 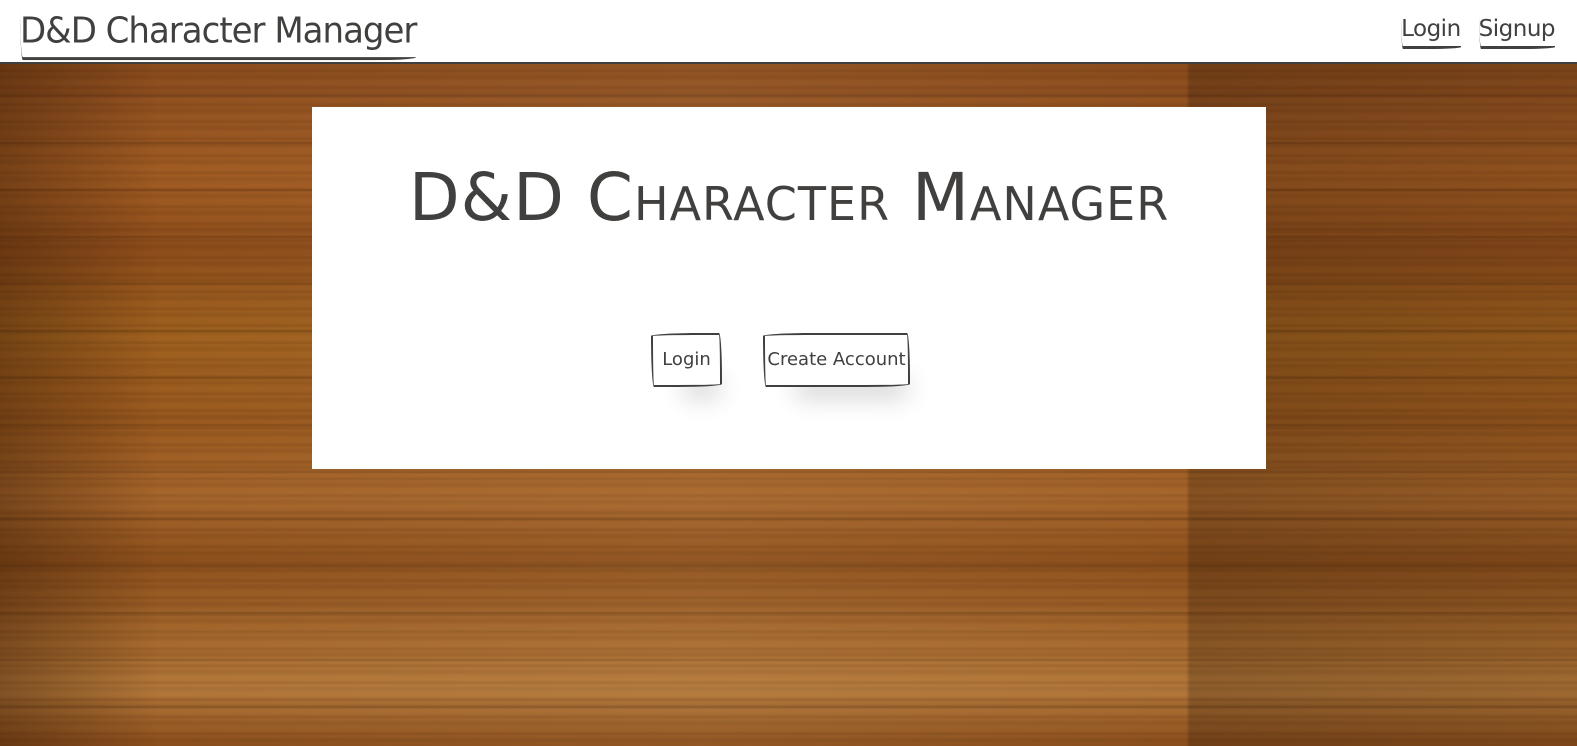 What do you see at coordinates (1431, 31) in the screenshot?
I see `nav-login-link: Login` at bounding box center [1431, 31].